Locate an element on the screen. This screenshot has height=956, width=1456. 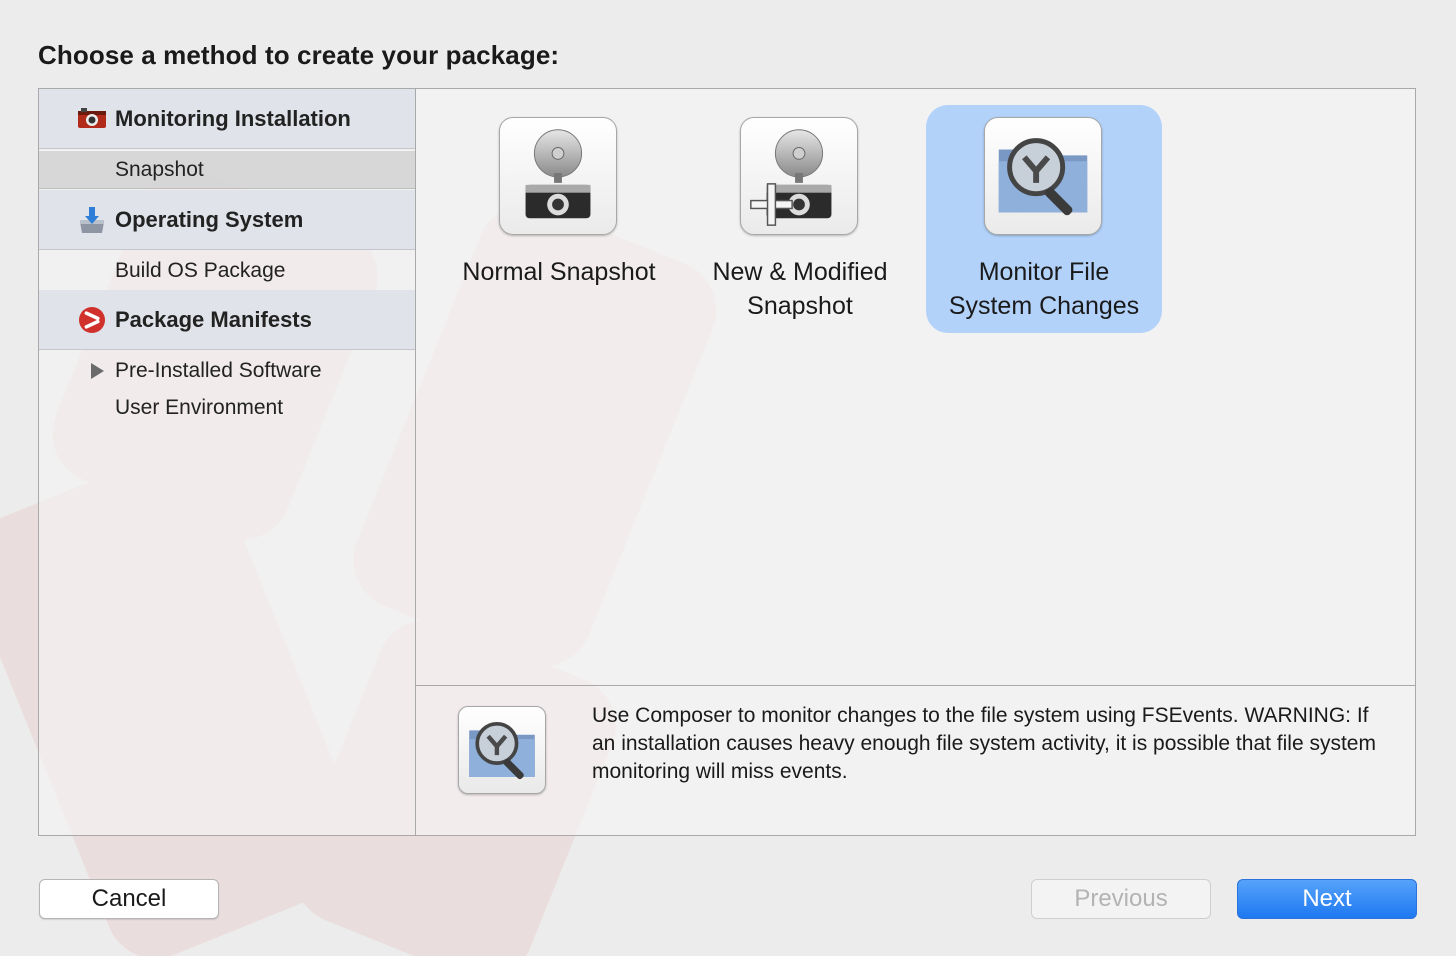
sidebar-item-pre-installed-software: Pre-Installed Software is located at coordinates (227, 371).